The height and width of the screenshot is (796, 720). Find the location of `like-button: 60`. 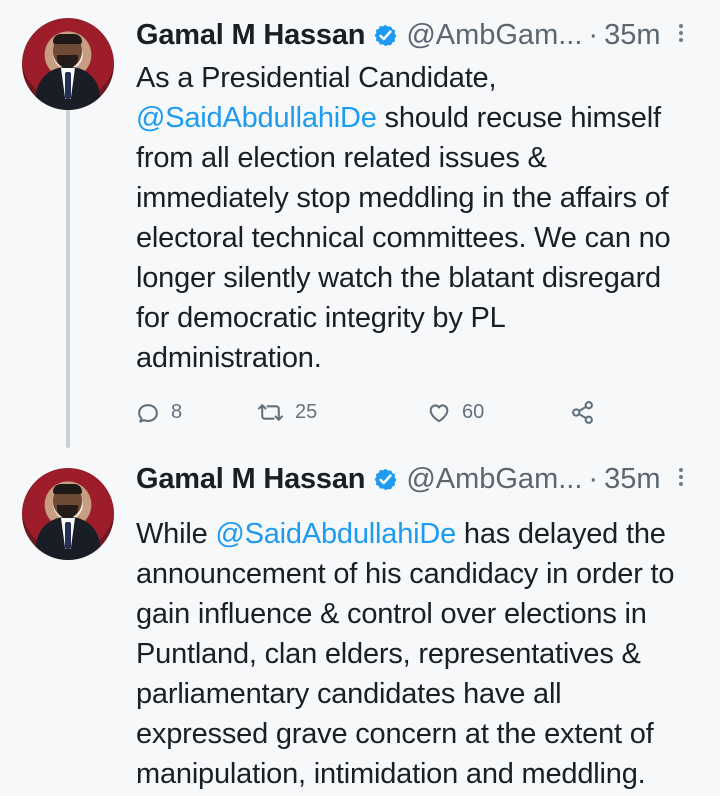

like-button: 60 is located at coordinates (455, 412).